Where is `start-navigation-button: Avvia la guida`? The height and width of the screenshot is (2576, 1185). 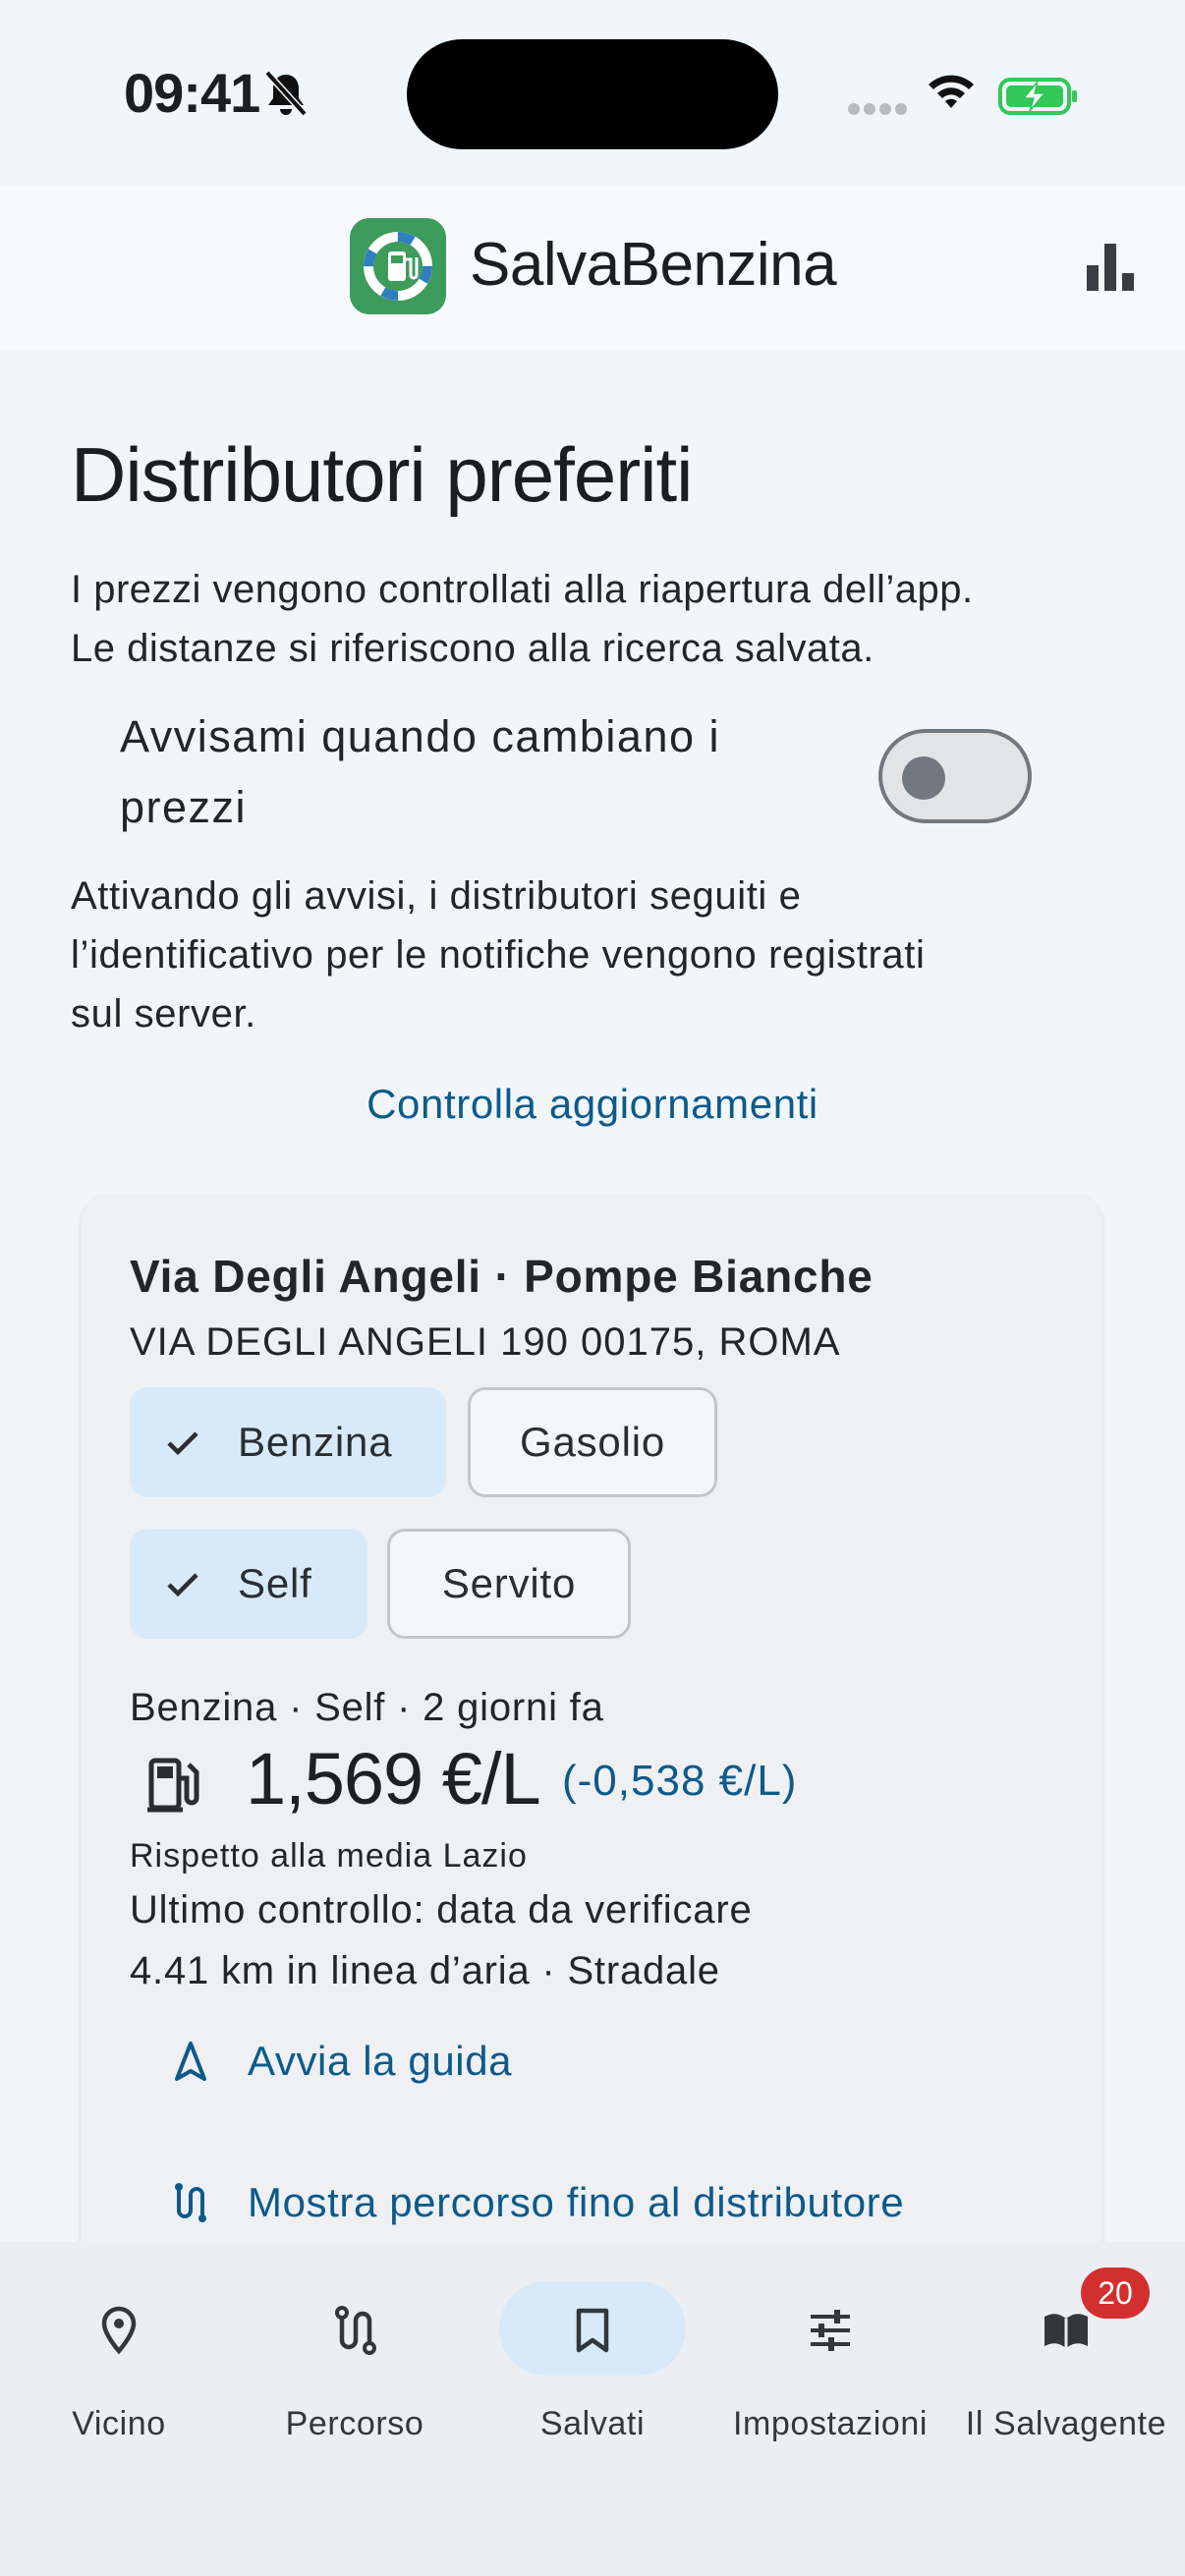
start-navigation-button: Avvia la guida is located at coordinates (341, 2061).